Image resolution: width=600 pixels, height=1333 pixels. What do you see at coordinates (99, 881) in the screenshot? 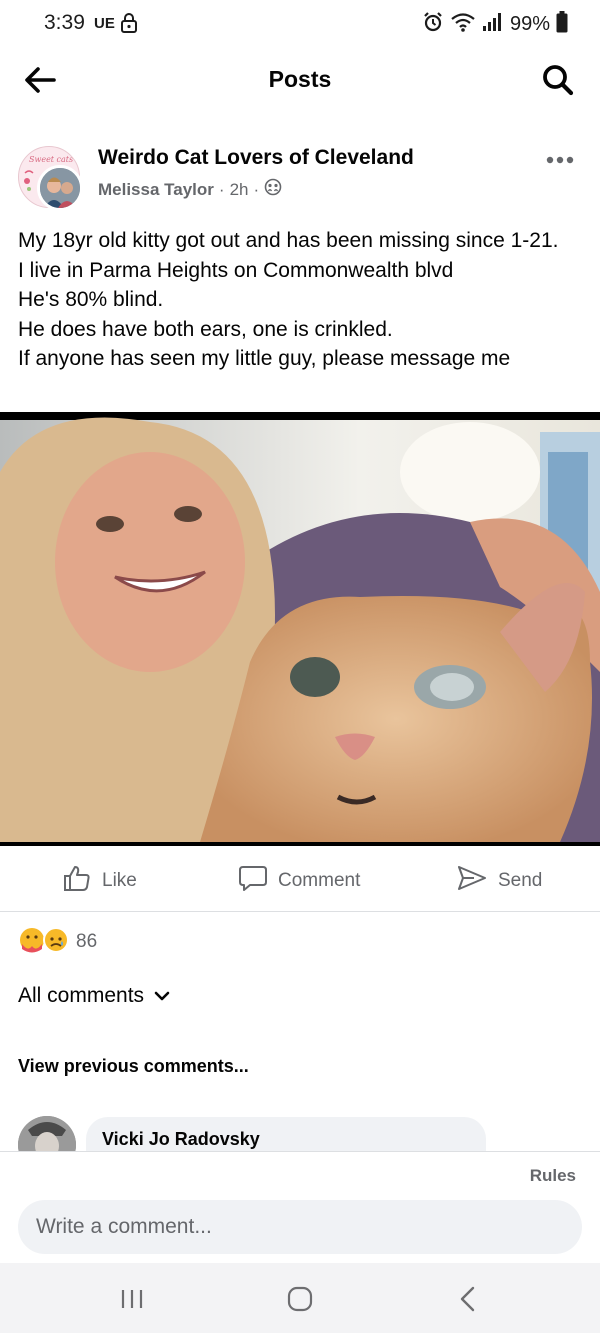
I see `like-button: Like` at bounding box center [99, 881].